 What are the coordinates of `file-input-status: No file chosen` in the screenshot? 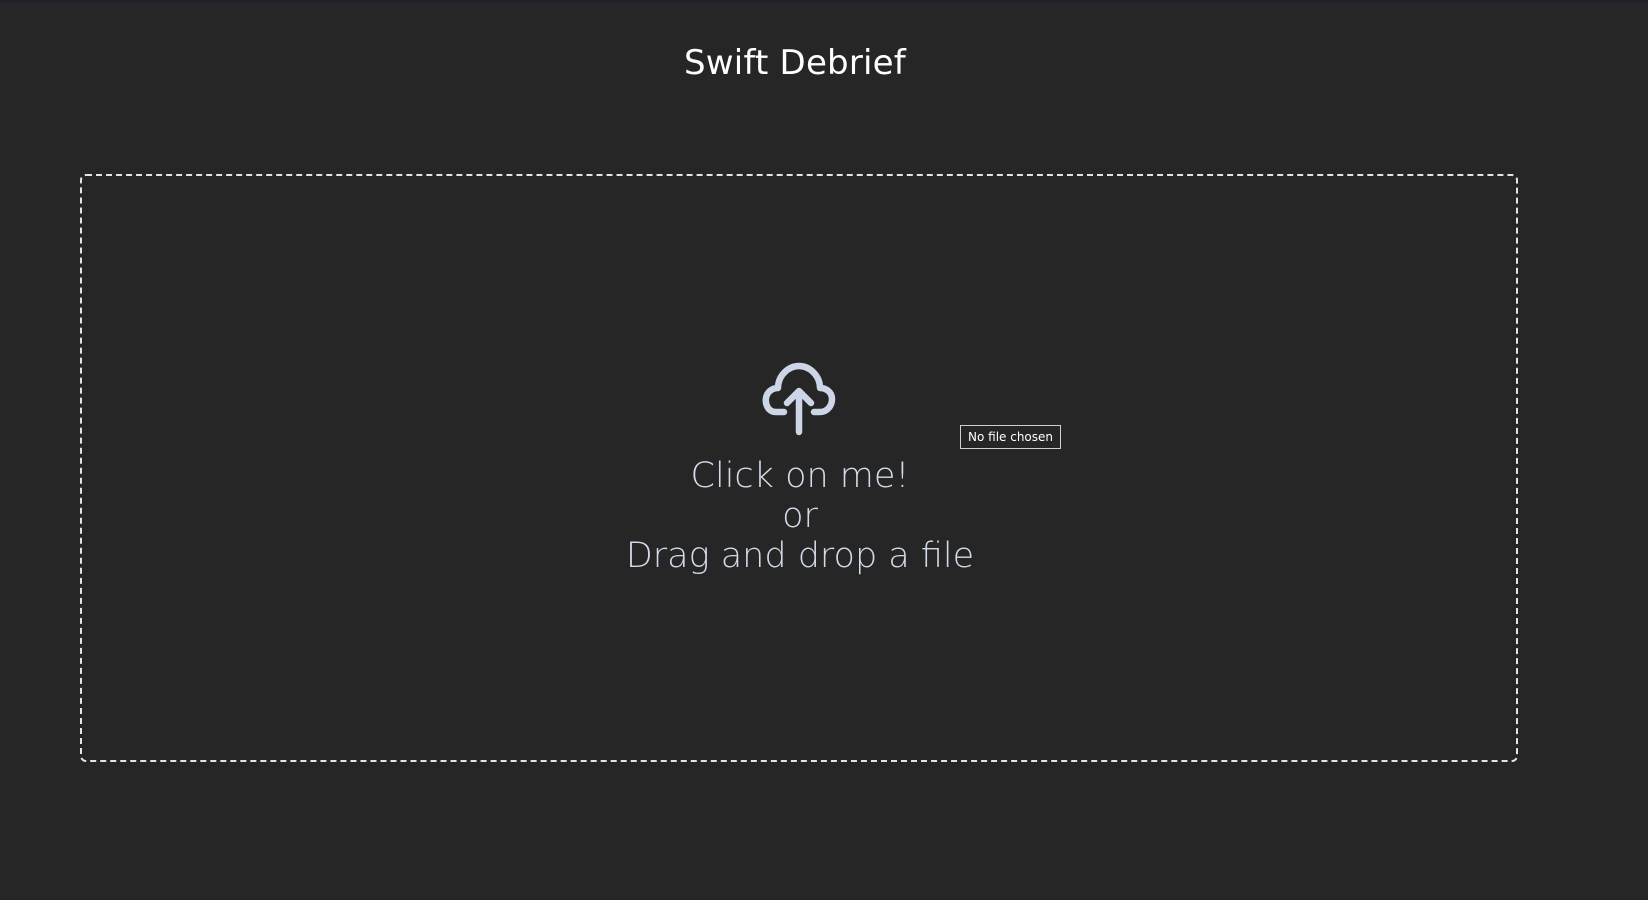 It's located at (1011, 437).